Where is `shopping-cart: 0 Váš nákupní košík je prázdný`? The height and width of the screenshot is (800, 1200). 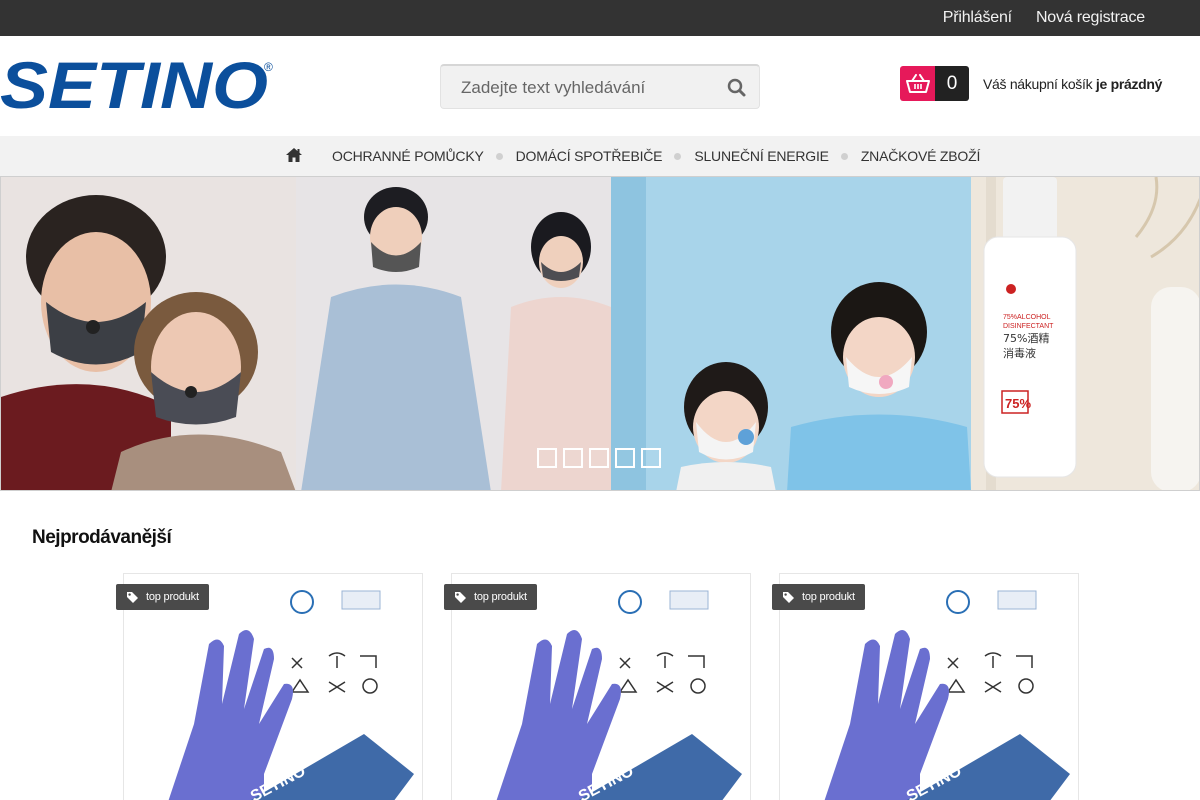 shopping-cart: 0 Váš nákupní košík je prázdný is located at coordinates (1031, 83).